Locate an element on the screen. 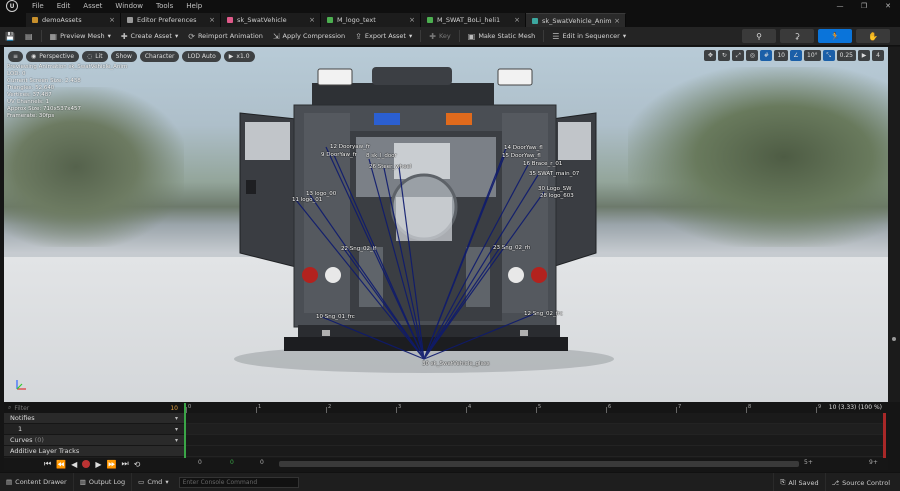 The image size is (900, 491). menu-tools: Tools is located at coordinates (164, 6).